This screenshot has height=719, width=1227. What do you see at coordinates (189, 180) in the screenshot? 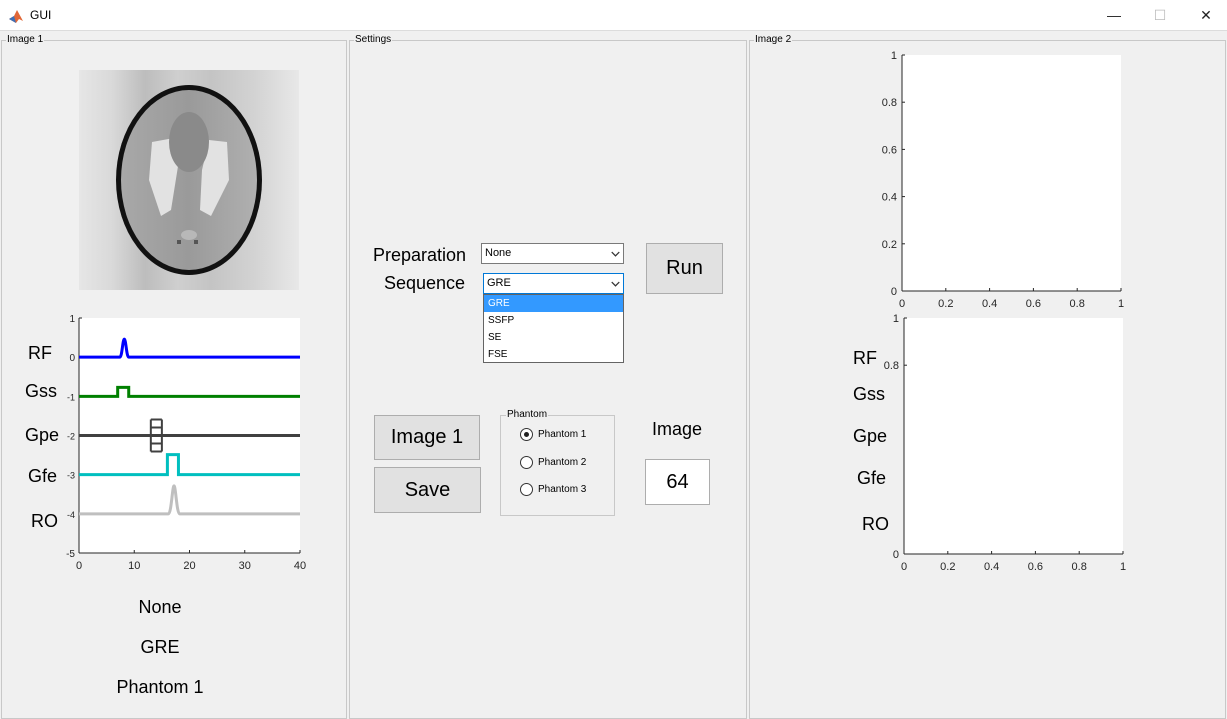
I see `phantom-image` at bounding box center [189, 180].